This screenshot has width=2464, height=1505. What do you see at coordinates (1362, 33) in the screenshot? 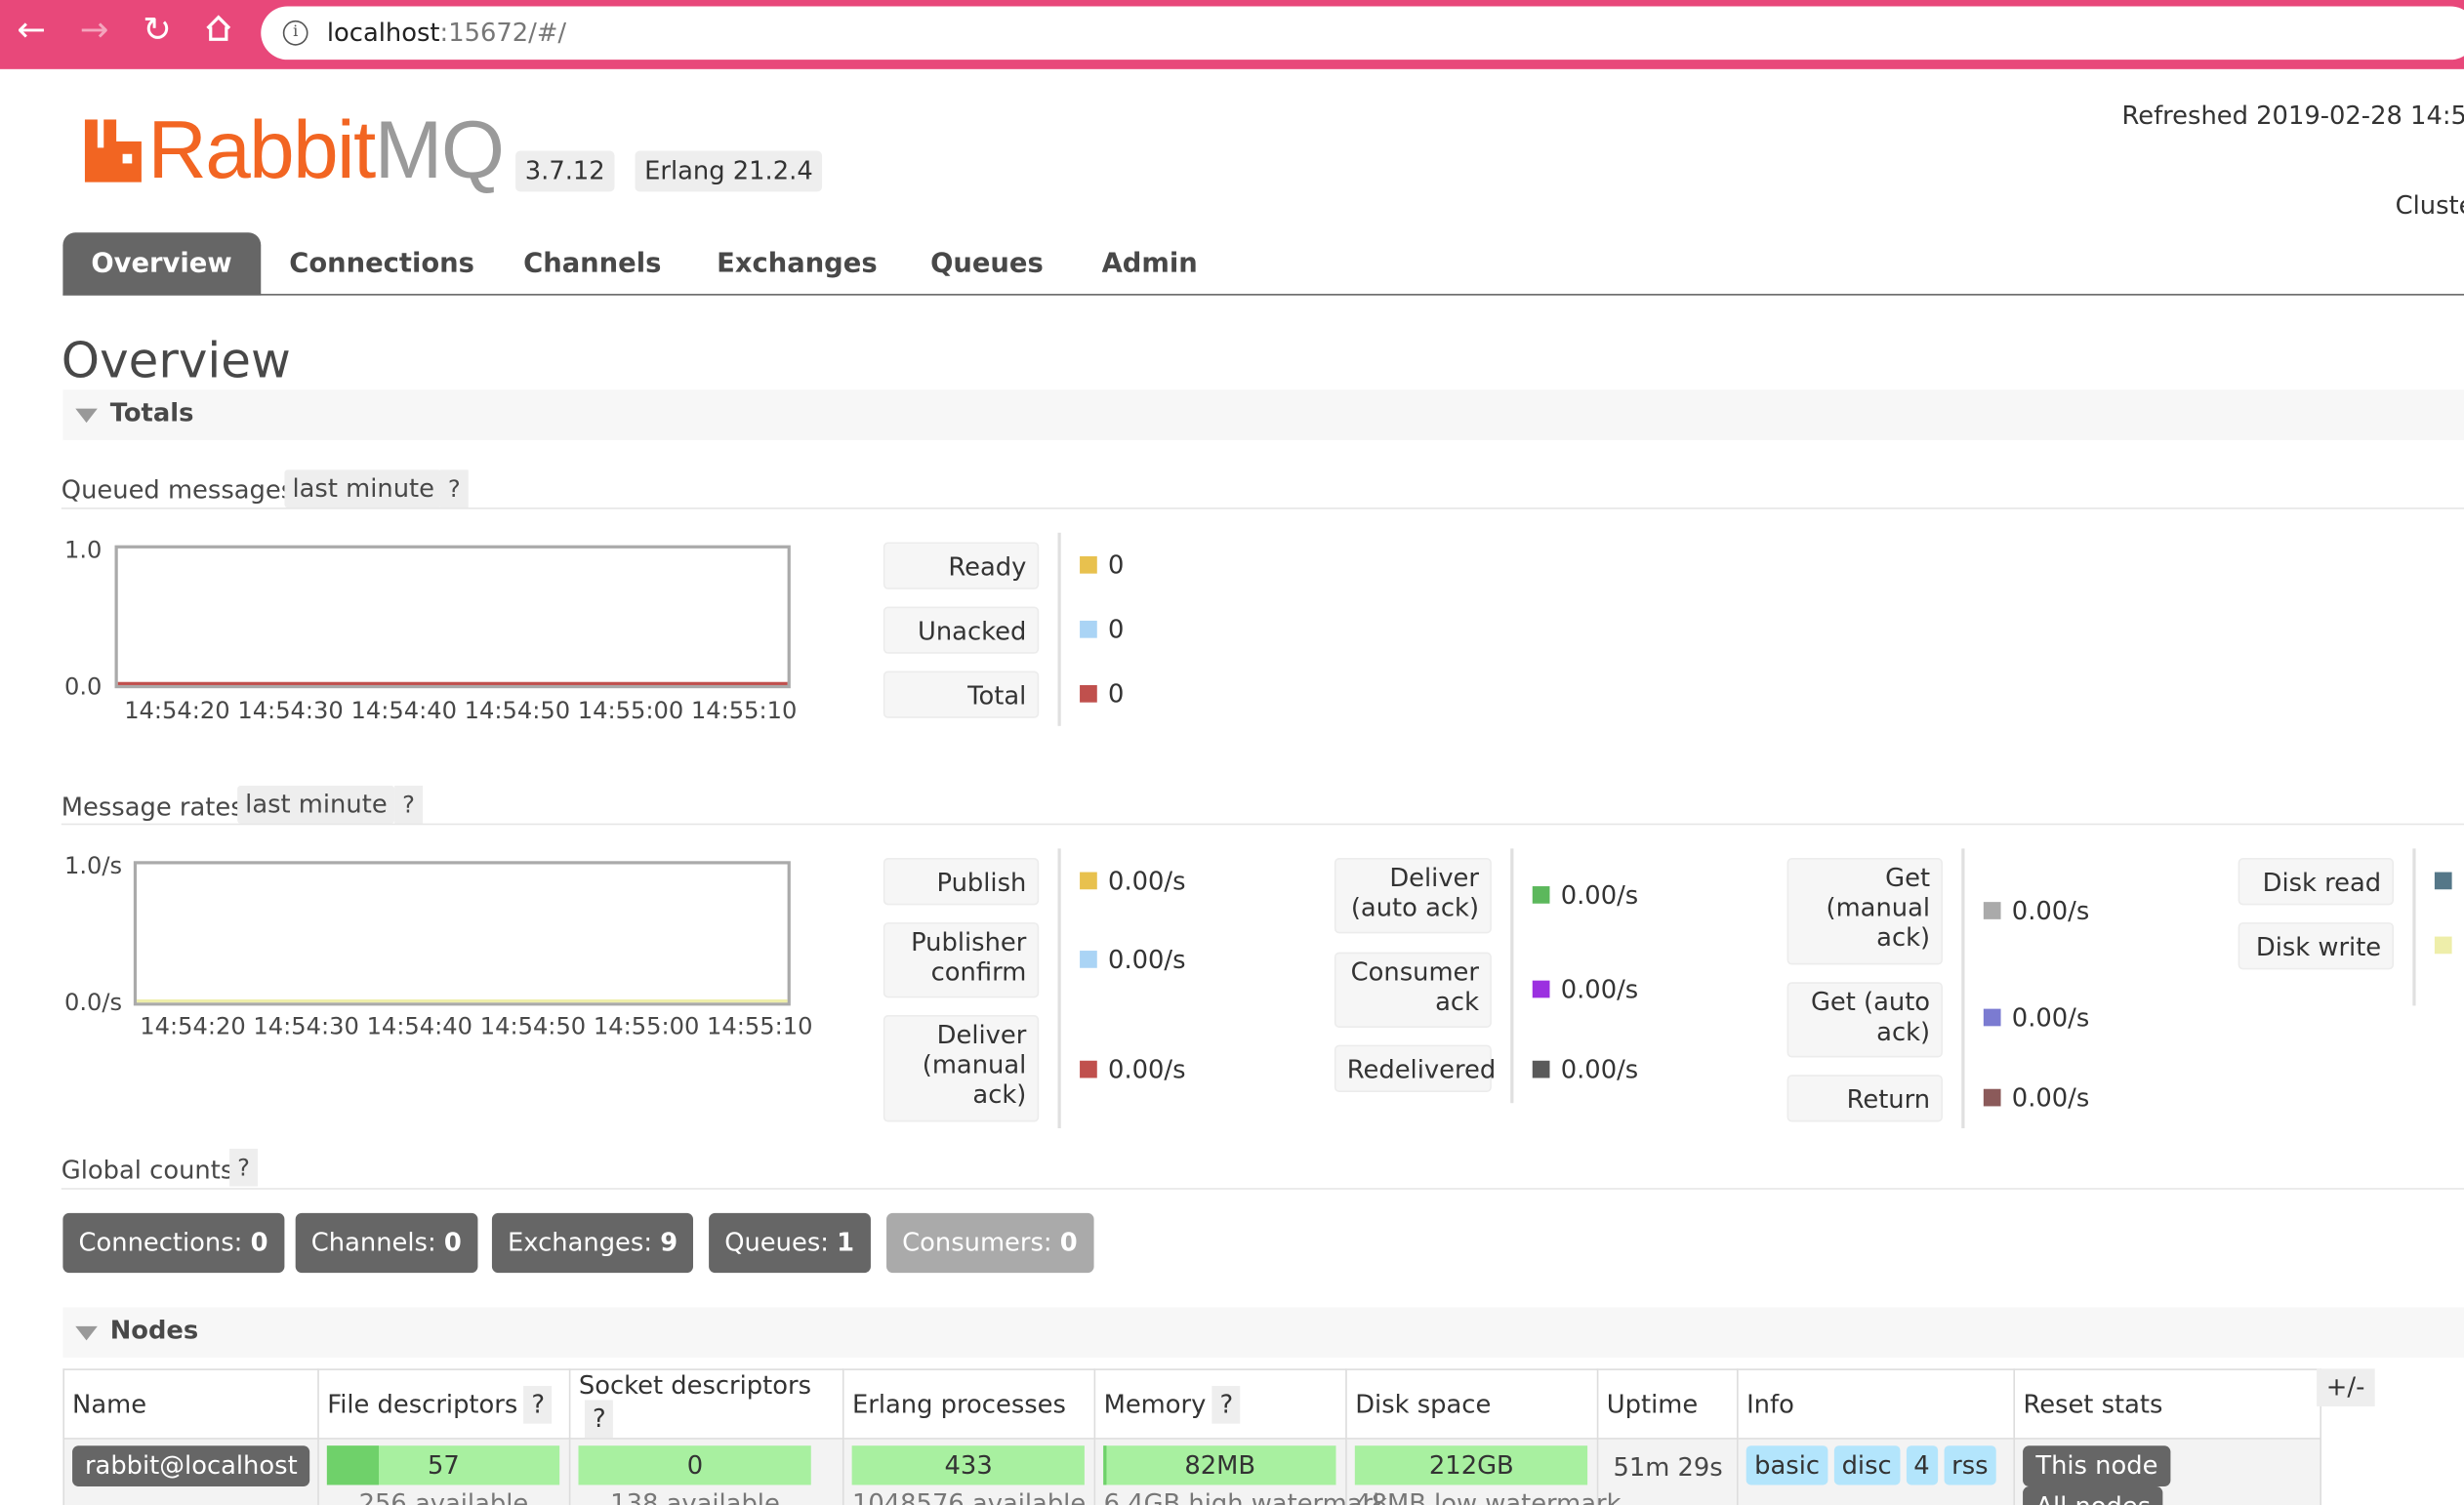
I see `address-bar: i localhost:15672/#/` at bounding box center [1362, 33].